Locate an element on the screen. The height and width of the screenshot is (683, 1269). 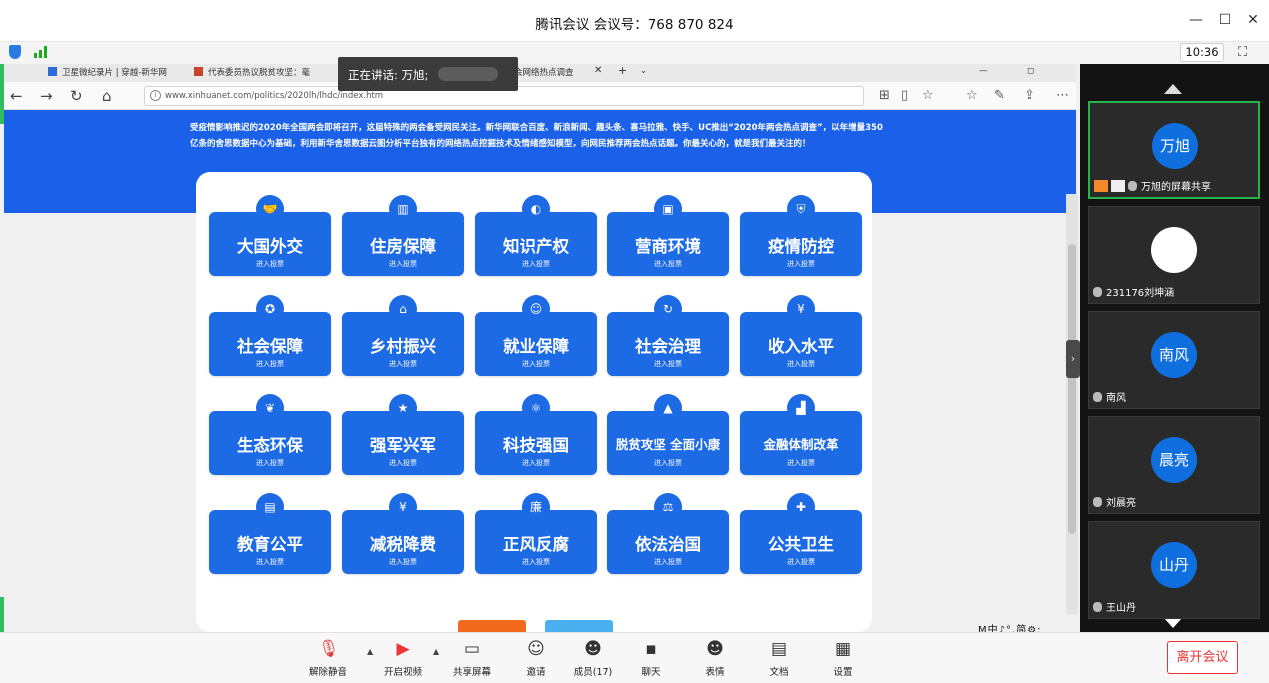
close-button: ✕ is located at coordinates (1253, 20).